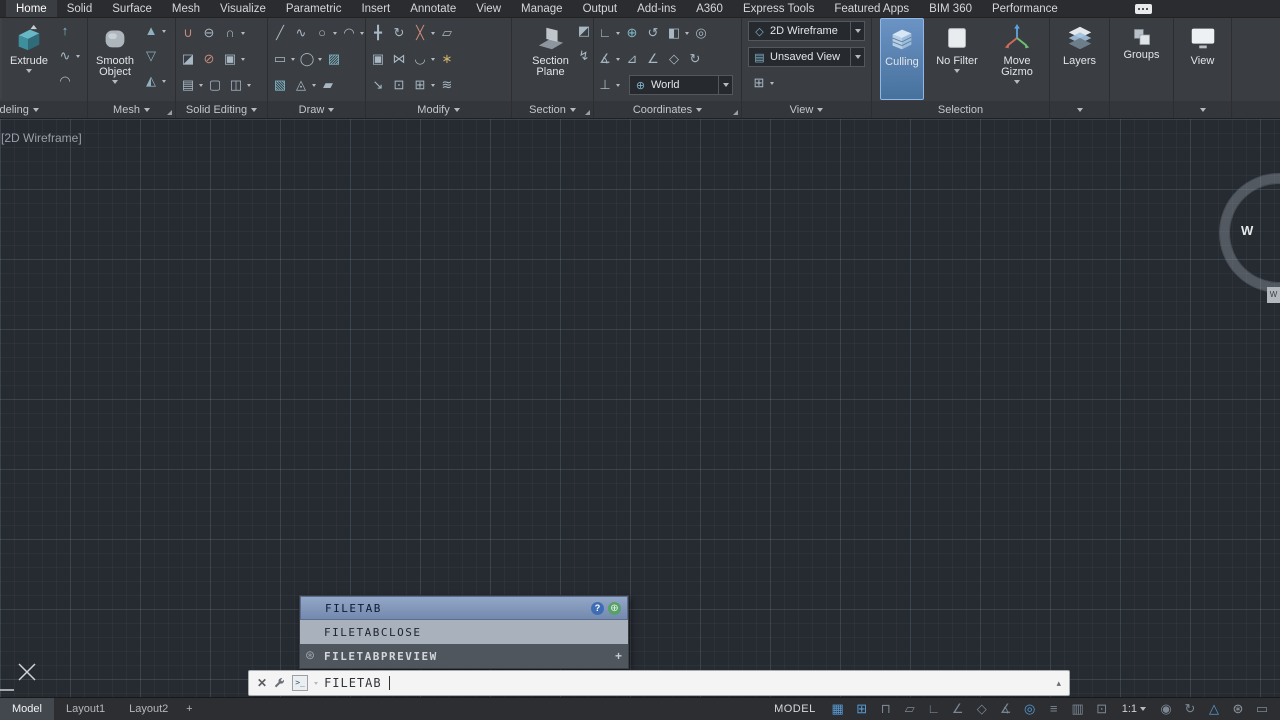 The image size is (1280, 720). I want to click on culling-button: Culling, so click(902, 59).